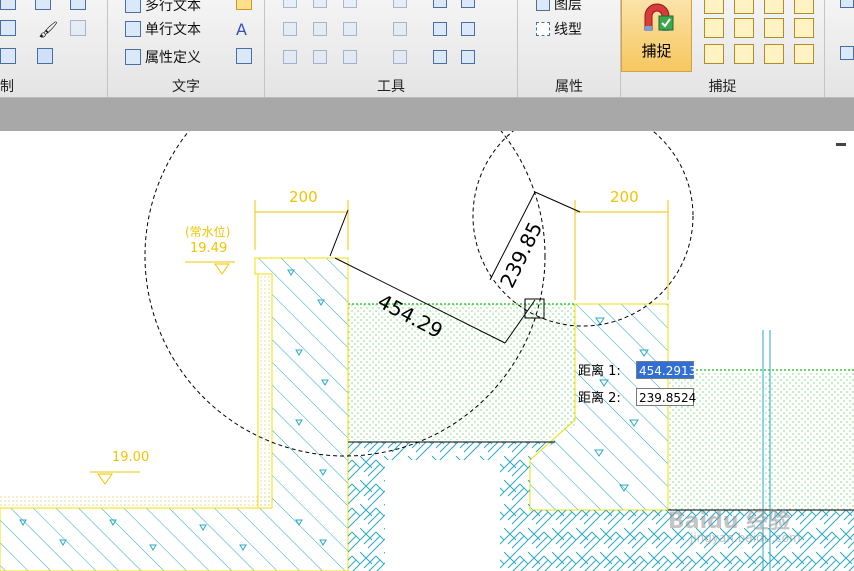 Image resolution: width=854 pixels, height=571 pixels. What do you see at coordinates (568, 6) in the screenshot?
I see `layer-label: 图层` at bounding box center [568, 6].